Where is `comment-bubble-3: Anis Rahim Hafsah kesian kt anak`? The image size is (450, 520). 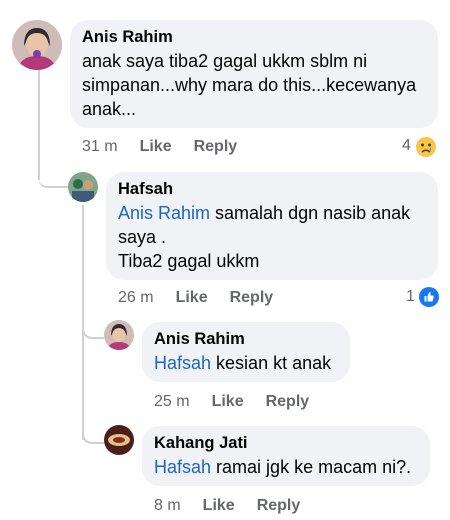
comment-bubble-3: Anis Rahim Hafsah kesian kt anak is located at coordinates (246, 352).